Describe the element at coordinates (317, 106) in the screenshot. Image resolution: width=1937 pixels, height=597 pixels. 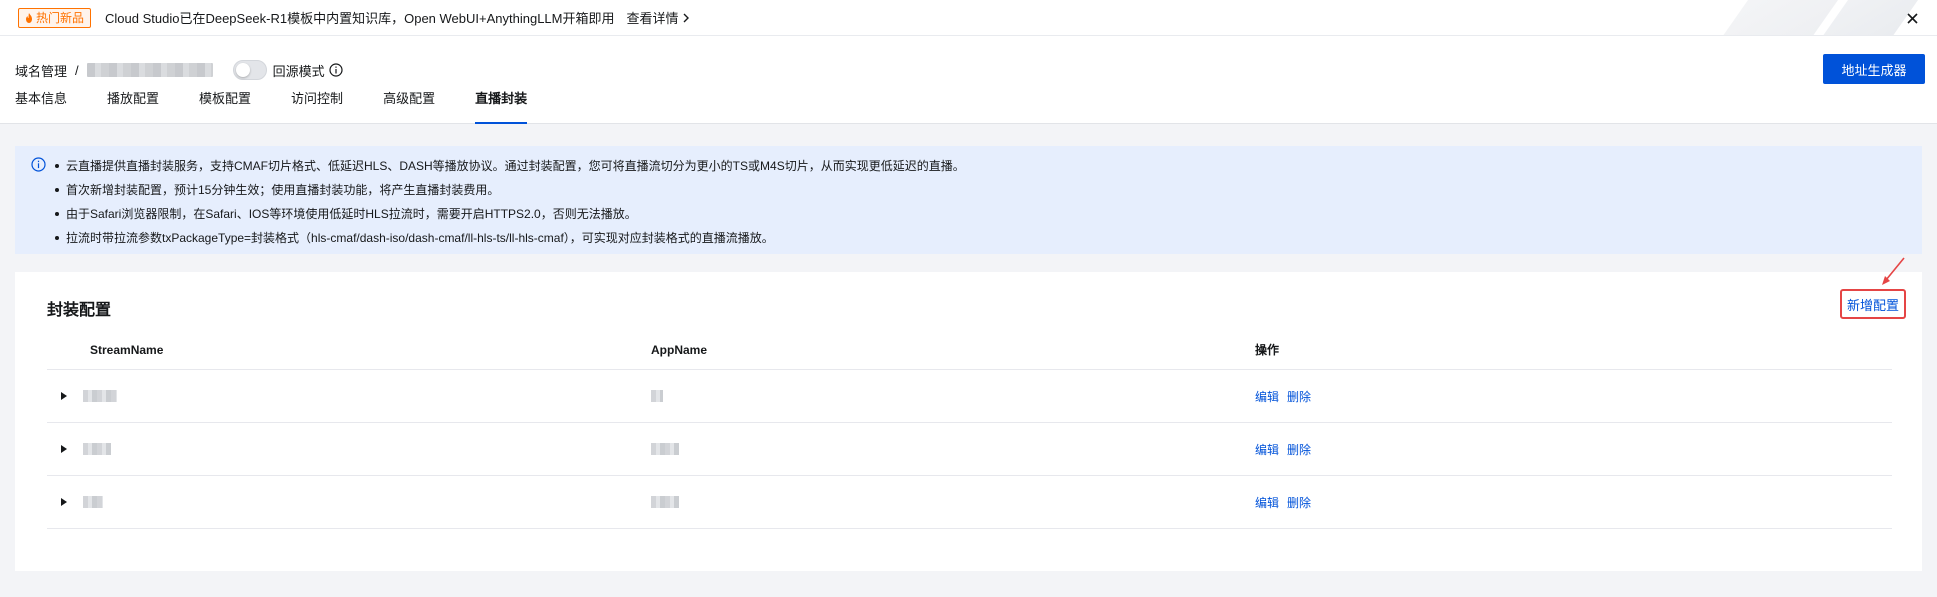
I see `tab-access-control: 访问控制` at that location.